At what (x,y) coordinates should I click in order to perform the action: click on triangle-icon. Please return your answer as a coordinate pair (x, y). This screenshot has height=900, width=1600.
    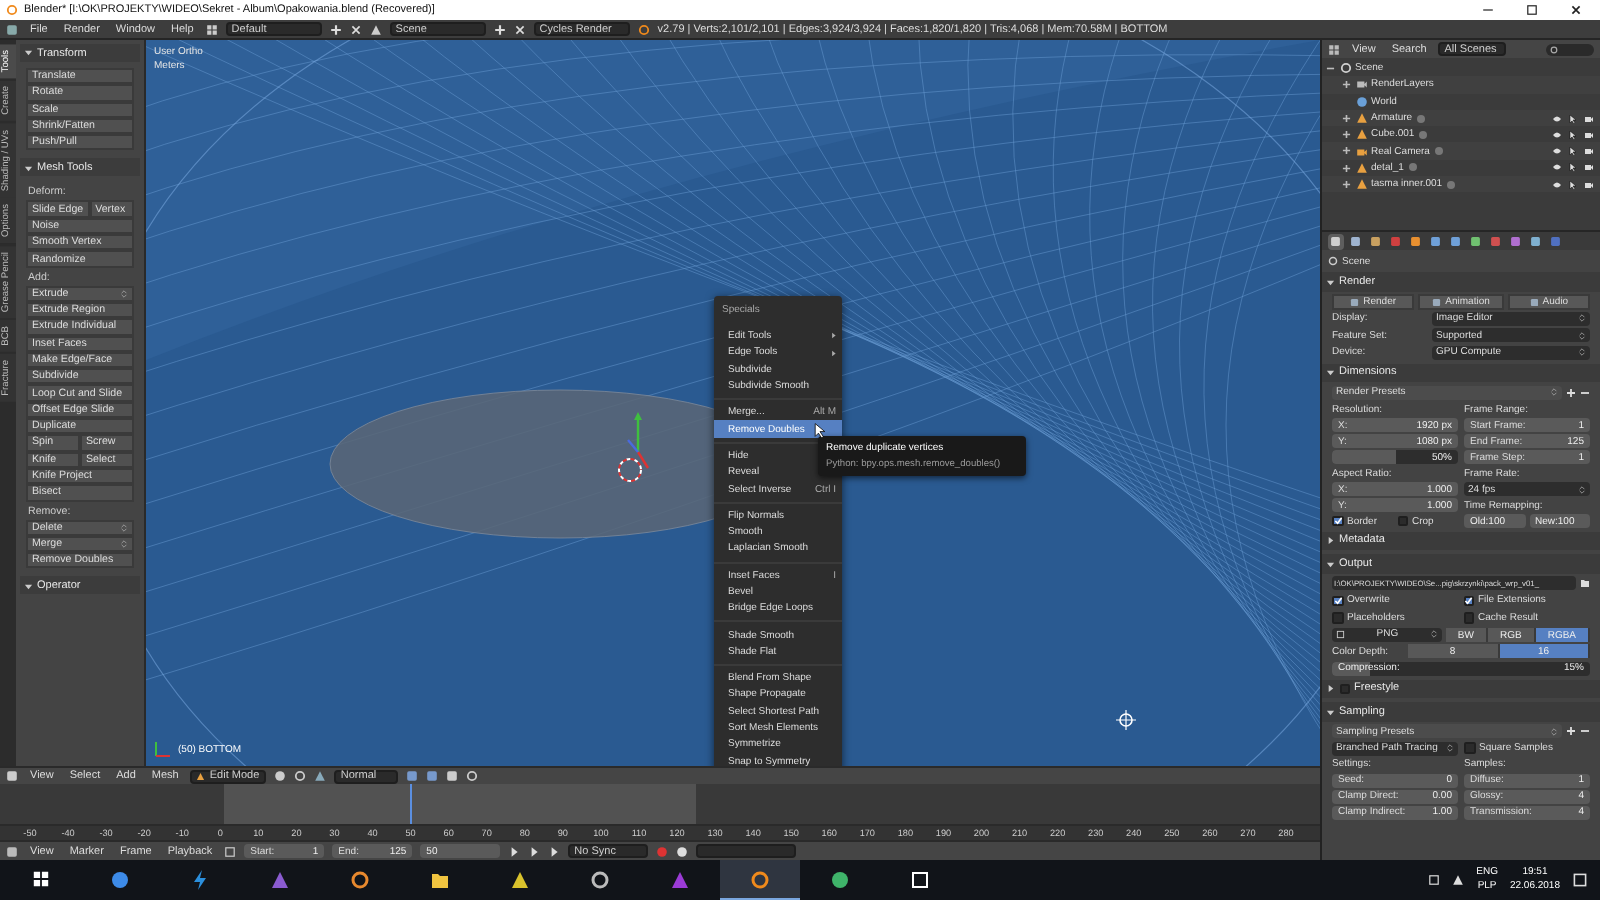
    Looking at the image, I should click on (680, 879).